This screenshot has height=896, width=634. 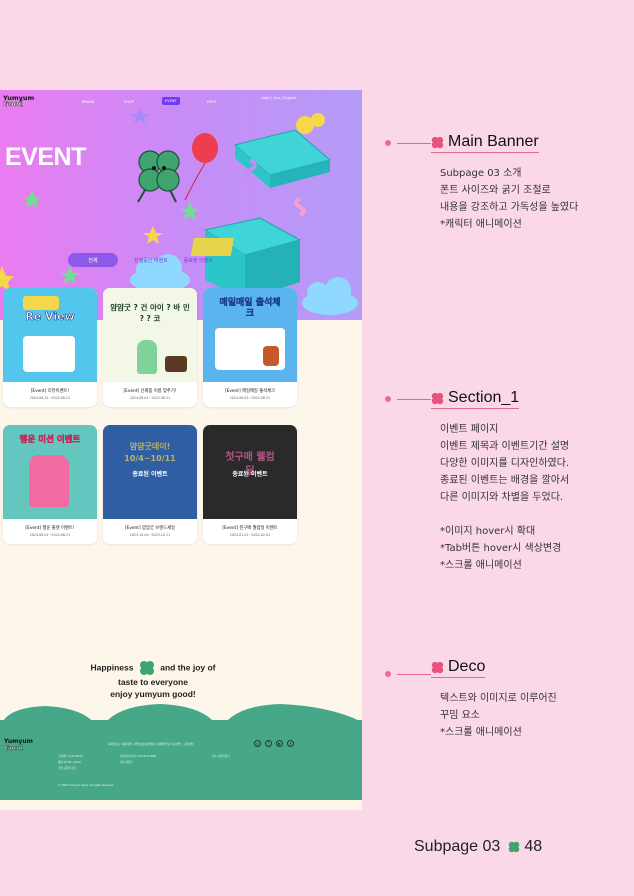 What do you see at coordinates (138, 756) in the screenshot?
I see `footer-info-4: 사업자등록번호 123-45-67890` at bounding box center [138, 756].